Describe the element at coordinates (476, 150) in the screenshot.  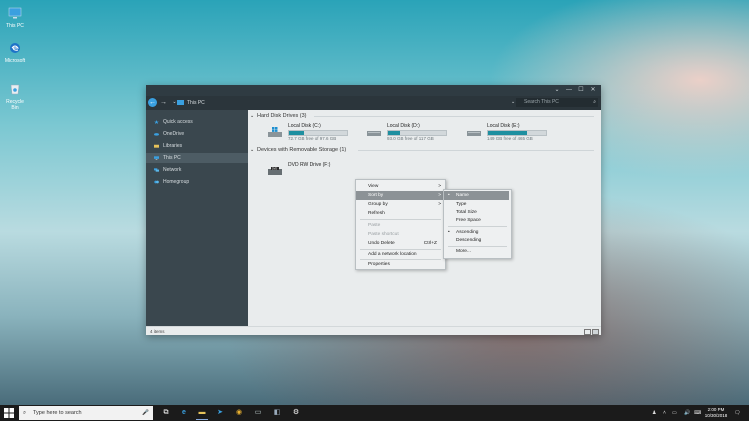
I see `divider` at that location.